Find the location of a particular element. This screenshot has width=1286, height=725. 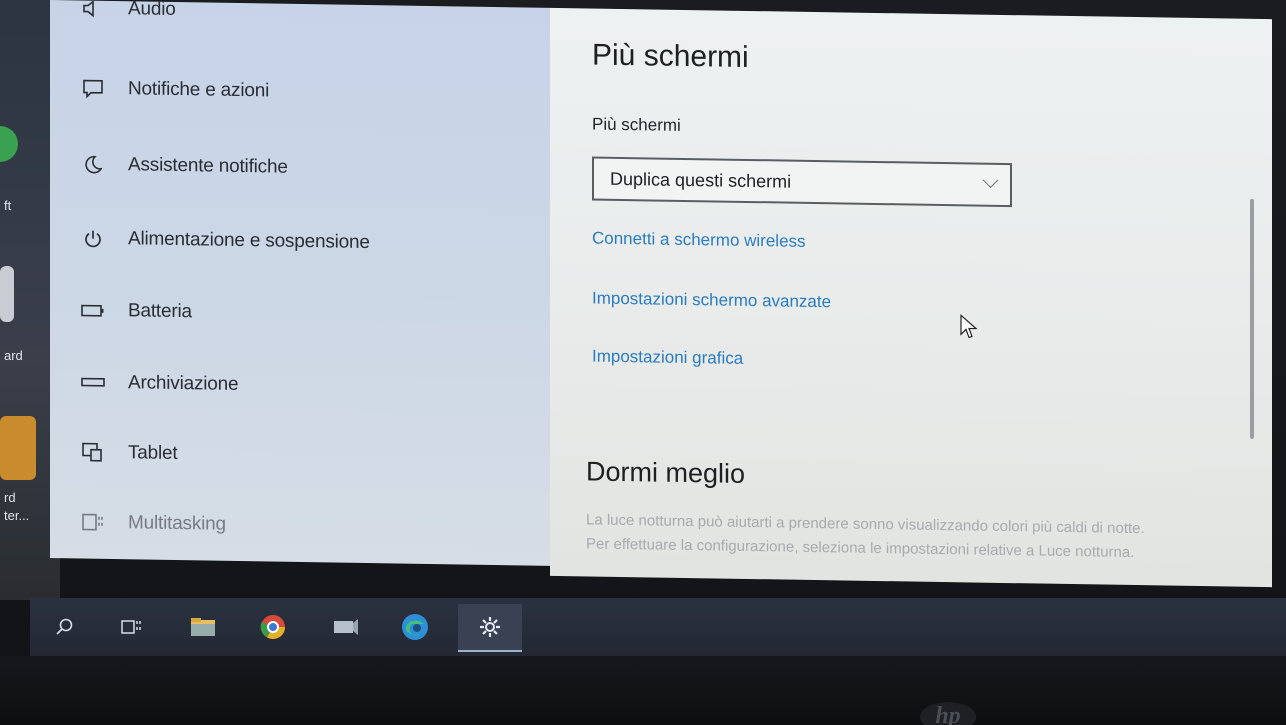

settings-icon is located at coordinates (490, 628).